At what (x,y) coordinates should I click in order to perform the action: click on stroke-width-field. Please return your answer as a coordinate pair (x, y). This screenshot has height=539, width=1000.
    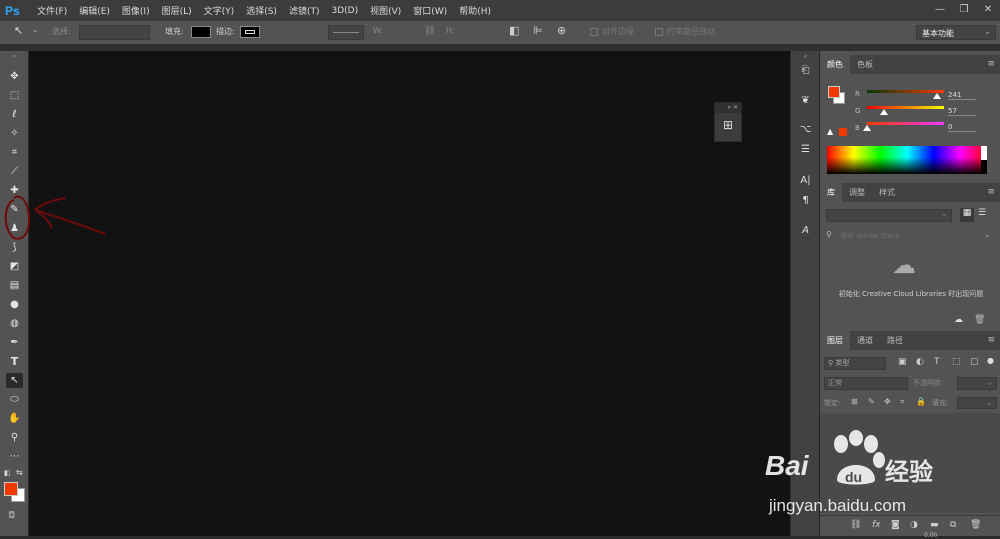
    Looking at the image, I should click on (293, 32).